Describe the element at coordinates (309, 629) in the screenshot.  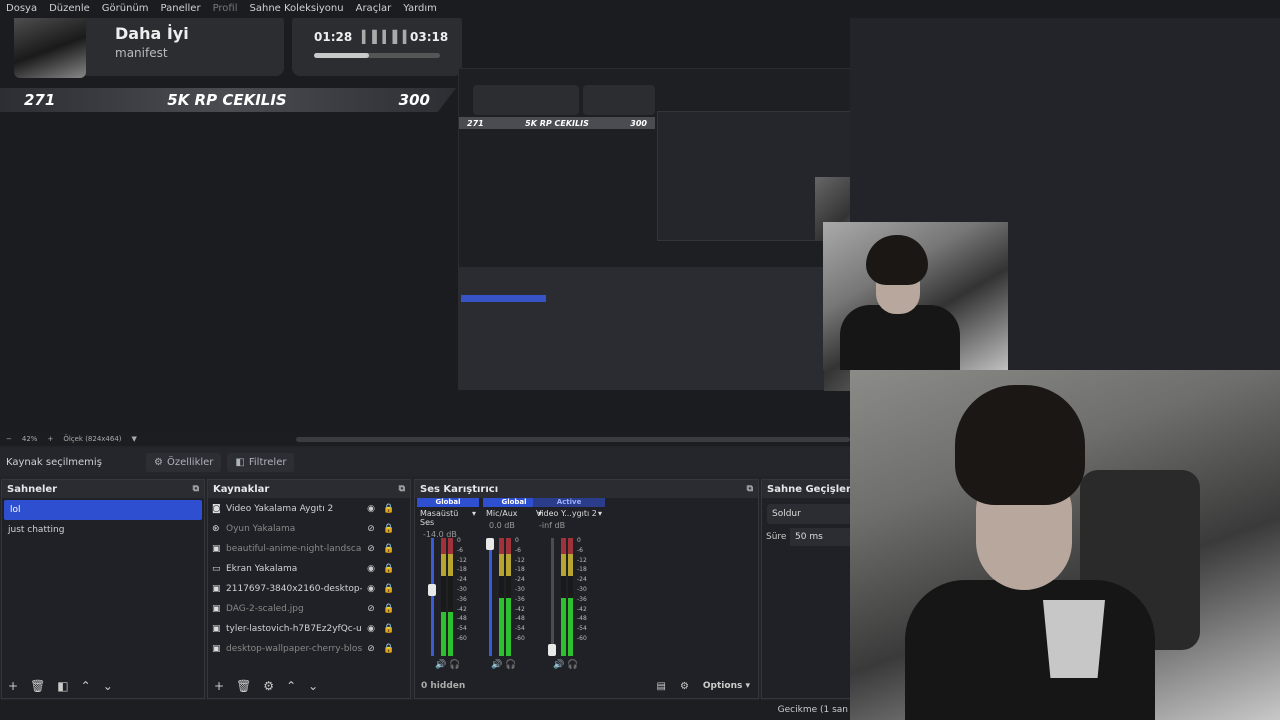
I see `source-item: ▣ tyler-lastovich-h7B7Ez2yfQc-unspl ◉ 🔒` at that location.